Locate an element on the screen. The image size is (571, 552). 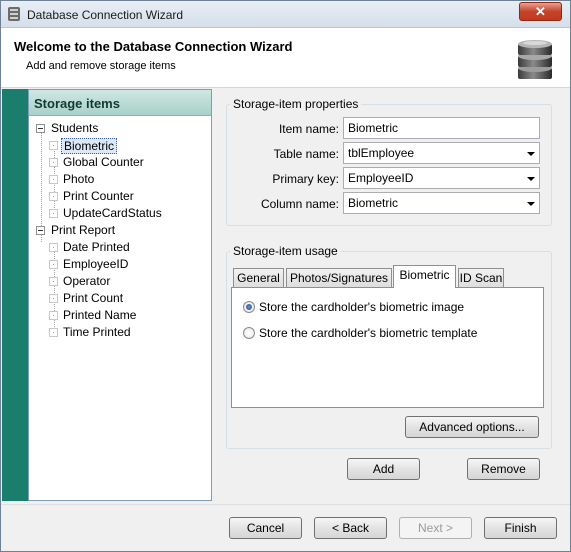
tree-item-label: Date Printed is located at coordinates (96, 247).